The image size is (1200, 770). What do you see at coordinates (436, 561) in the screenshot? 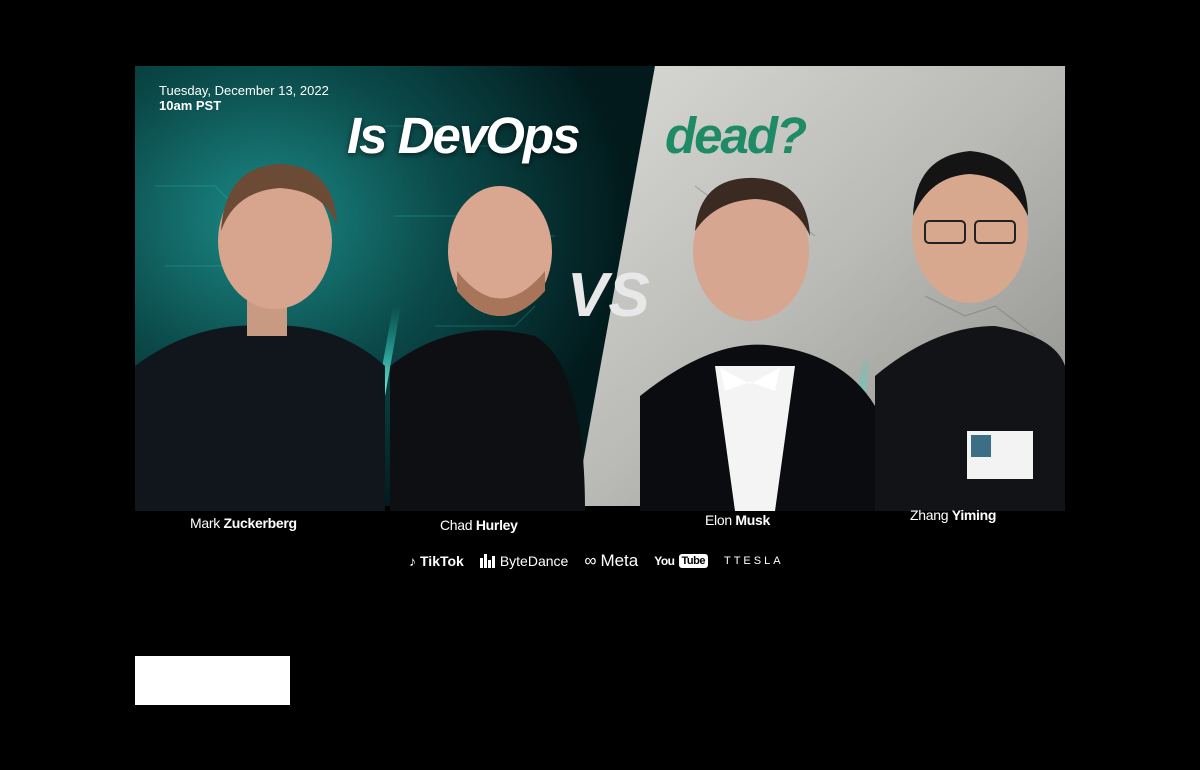
I see `tiktok-logo: ♪ TikTok` at bounding box center [436, 561].